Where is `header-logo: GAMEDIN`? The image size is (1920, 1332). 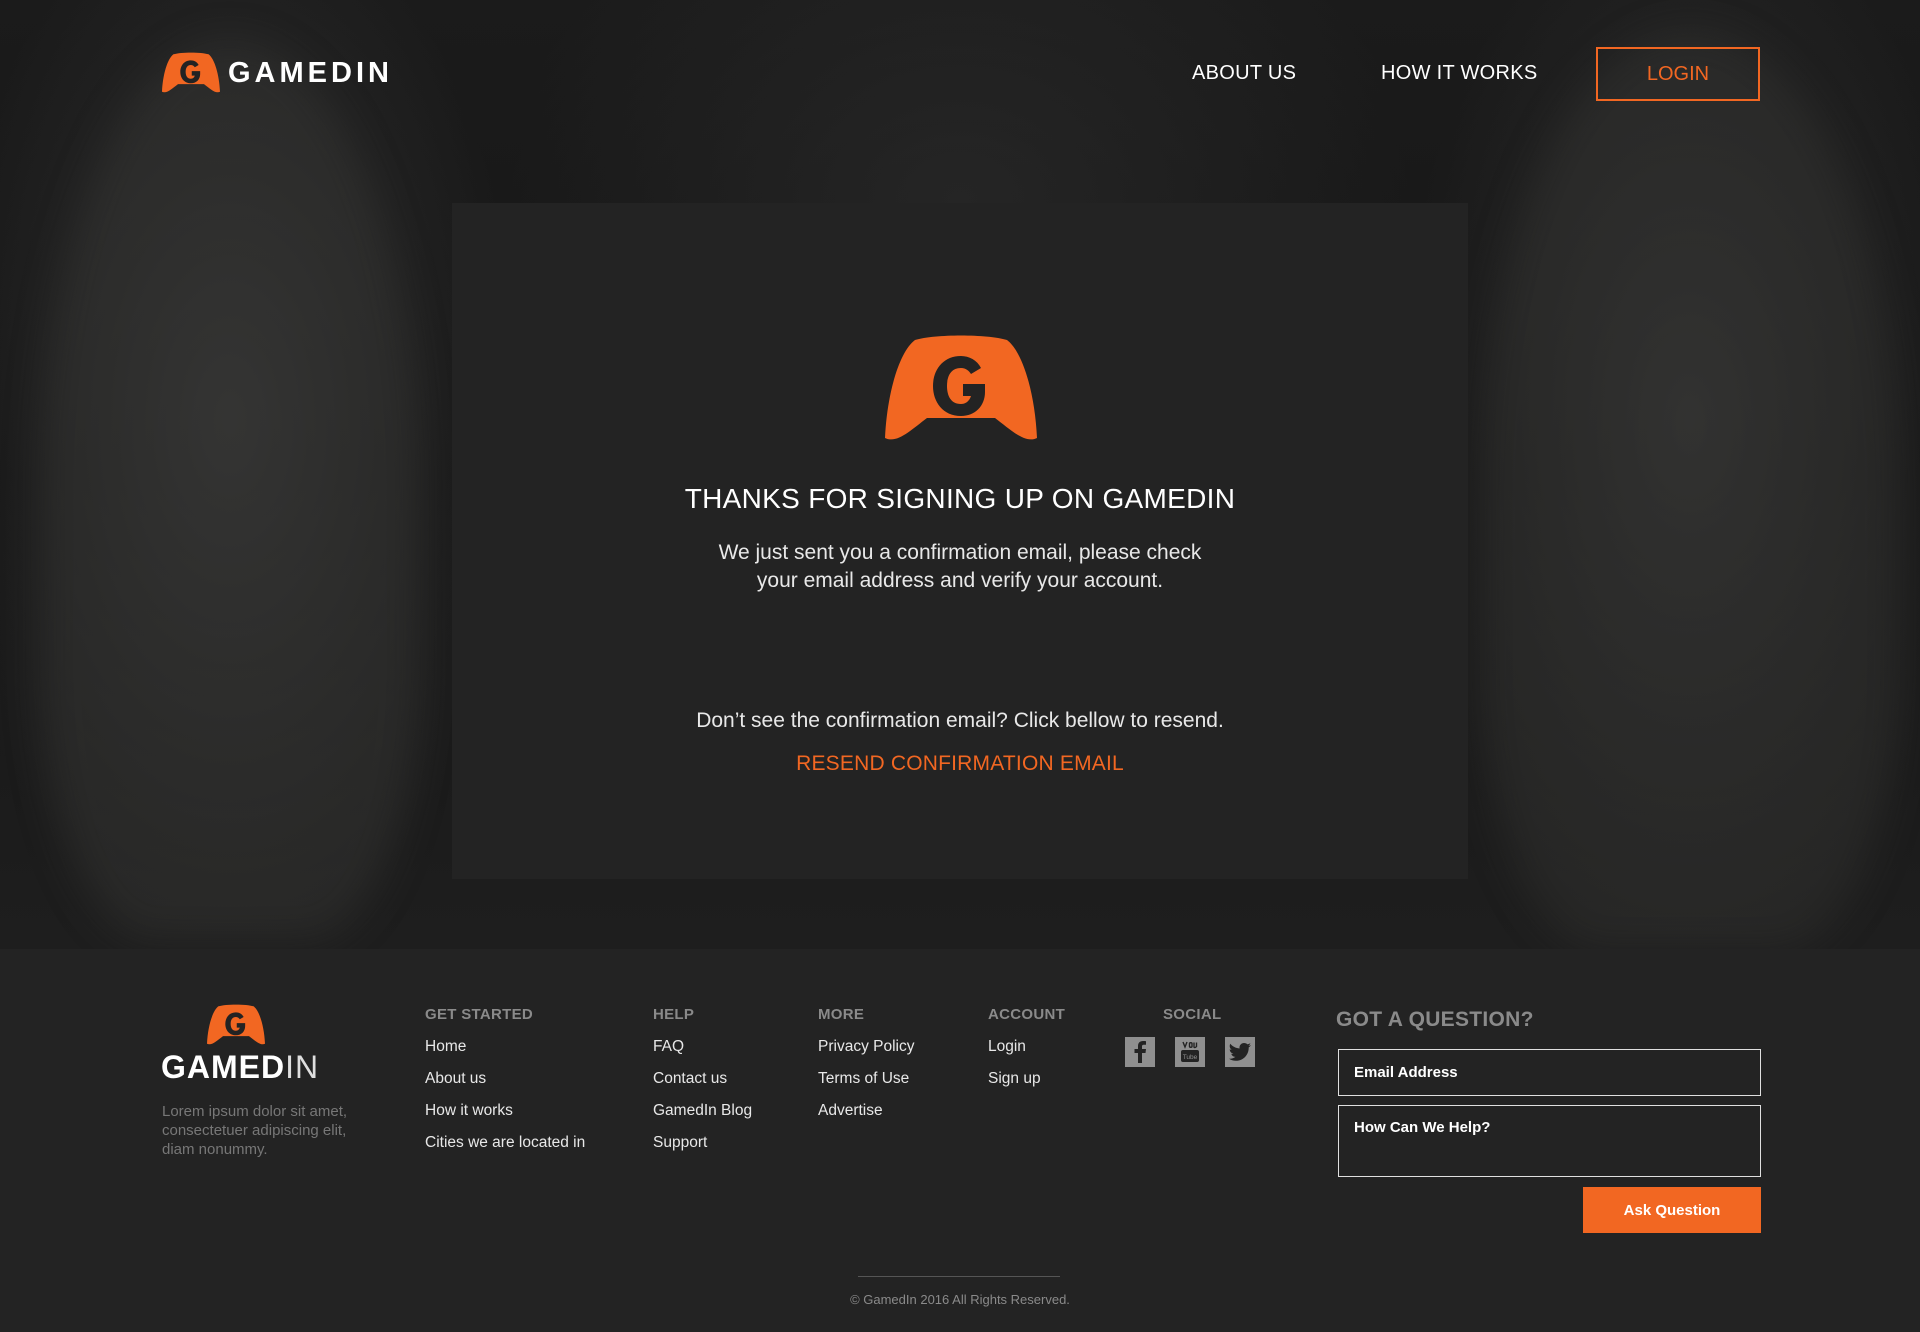 header-logo: GAMEDIN is located at coordinates (277, 73).